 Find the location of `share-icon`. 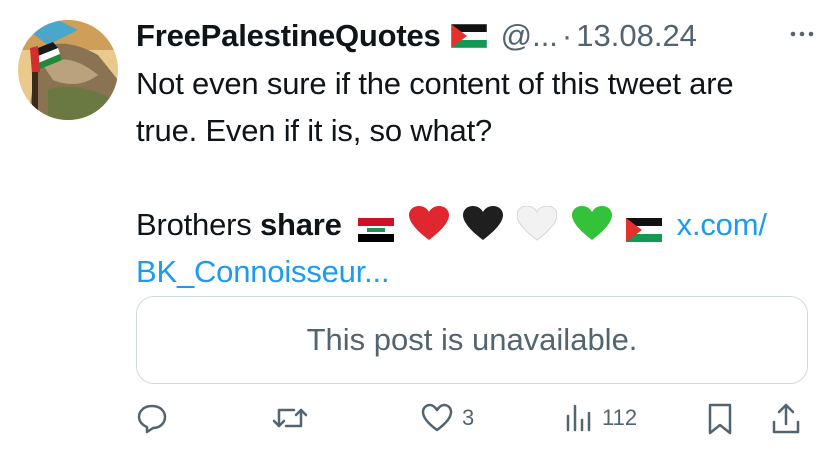

share-icon is located at coordinates (786, 418).